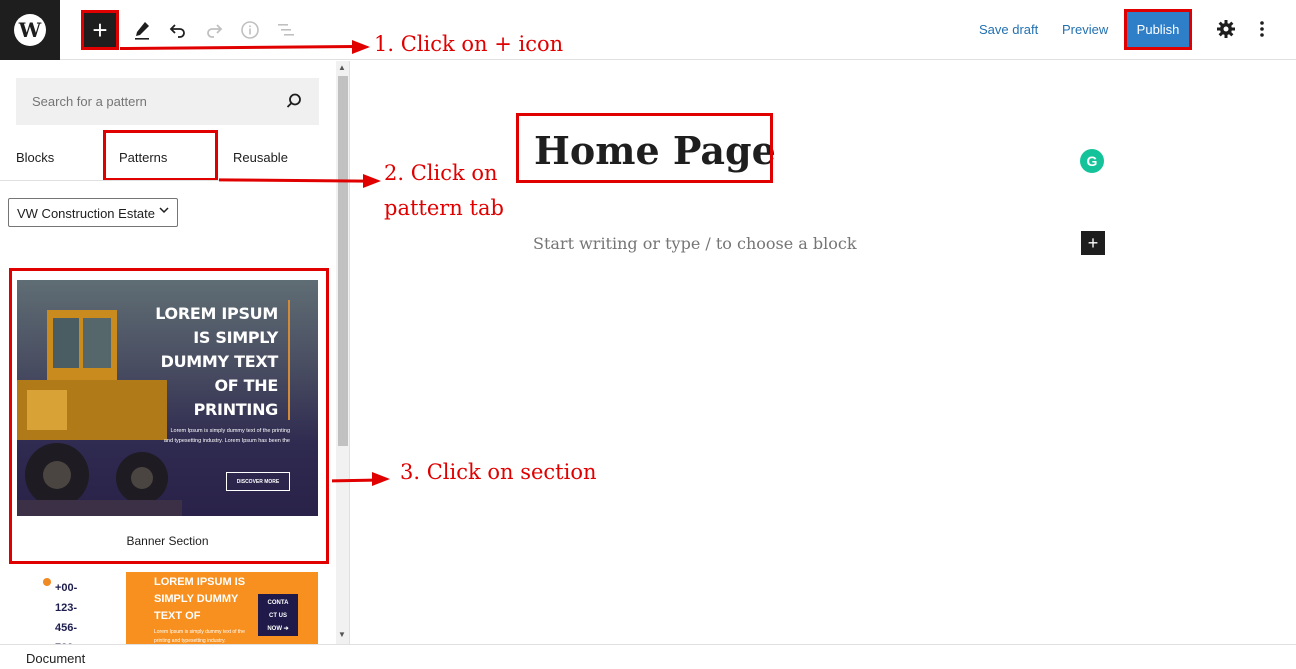 This screenshot has width=1296, height=669. I want to click on settings-button, so click(1226, 29).